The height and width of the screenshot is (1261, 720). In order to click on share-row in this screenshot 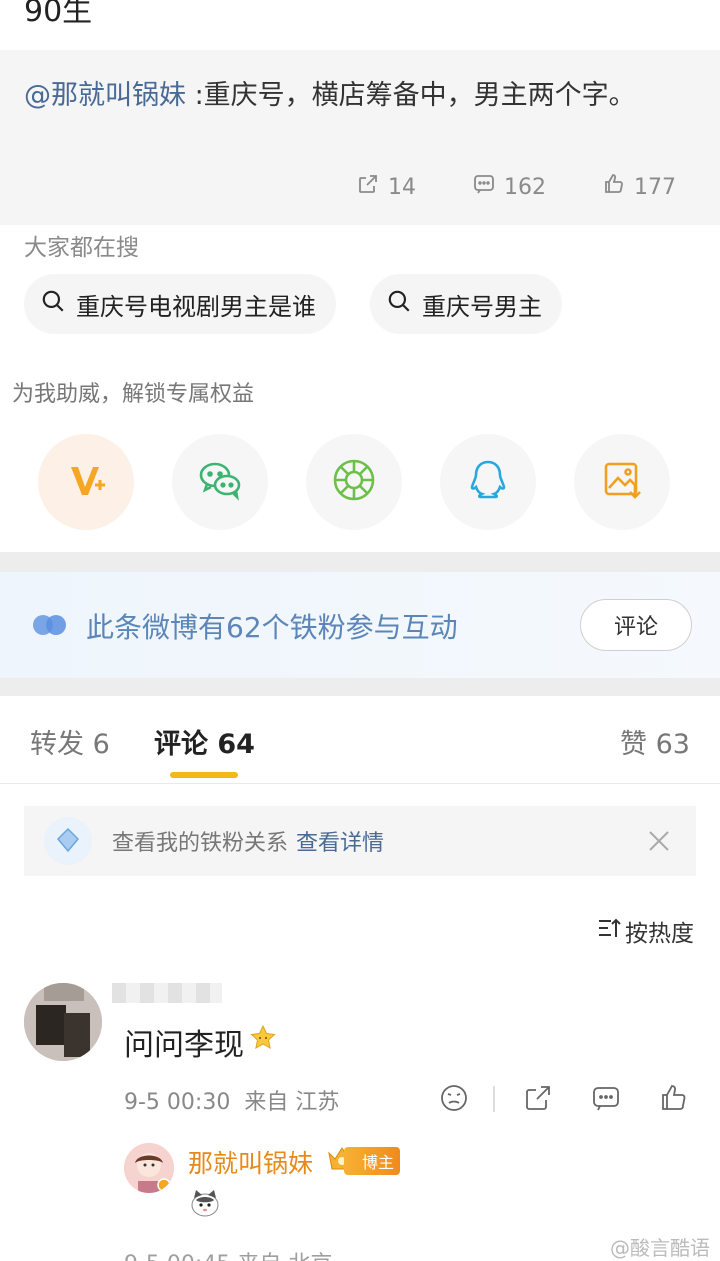, I will do `click(354, 482)`.